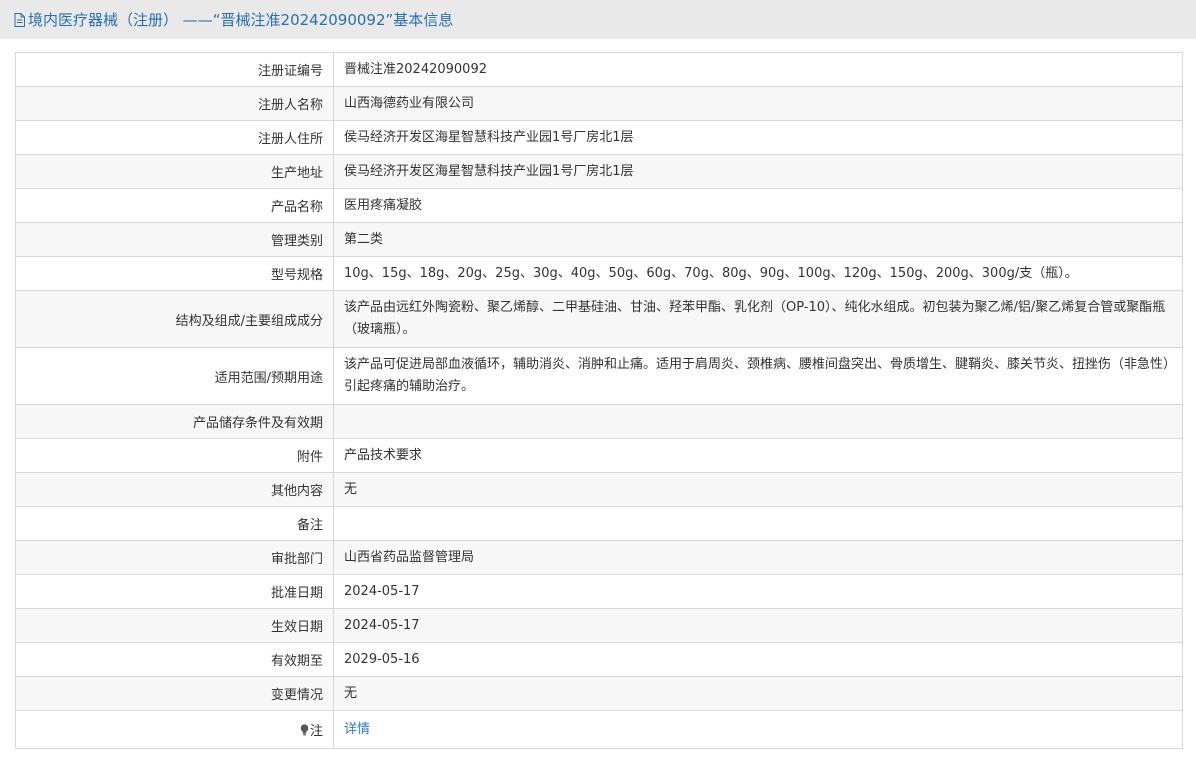 This screenshot has width=1196, height=759. What do you see at coordinates (758, 205) in the screenshot?
I see `row-value: 医用疼痛凝胶` at bounding box center [758, 205].